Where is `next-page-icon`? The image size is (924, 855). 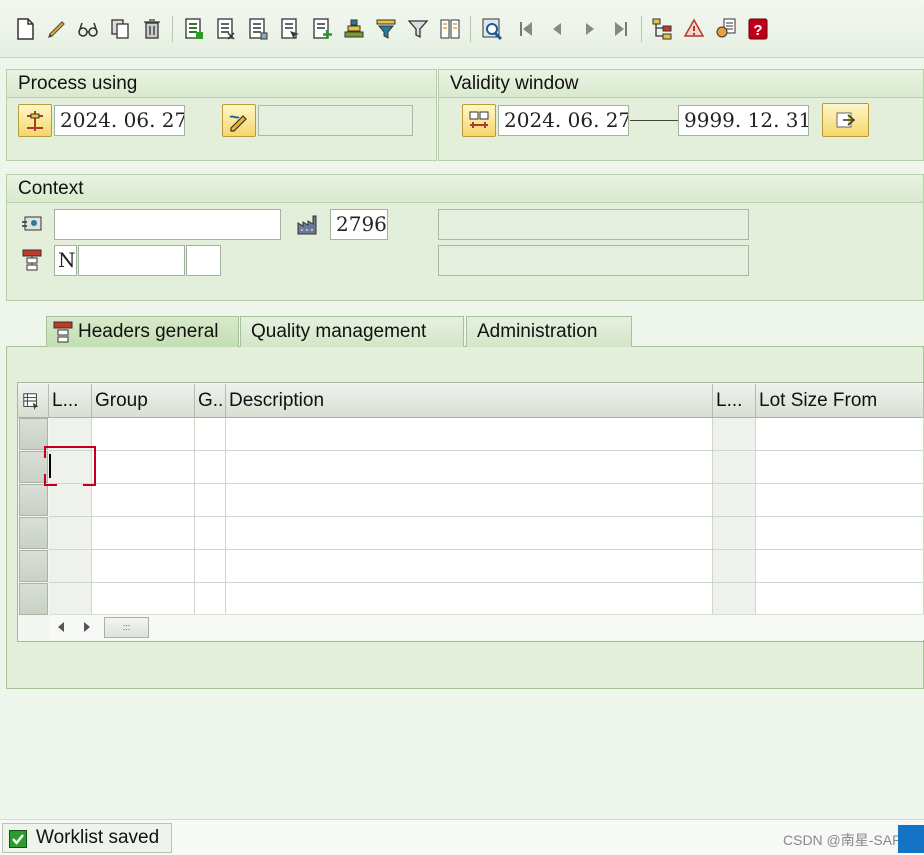 next-page-icon is located at coordinates (590, 29).